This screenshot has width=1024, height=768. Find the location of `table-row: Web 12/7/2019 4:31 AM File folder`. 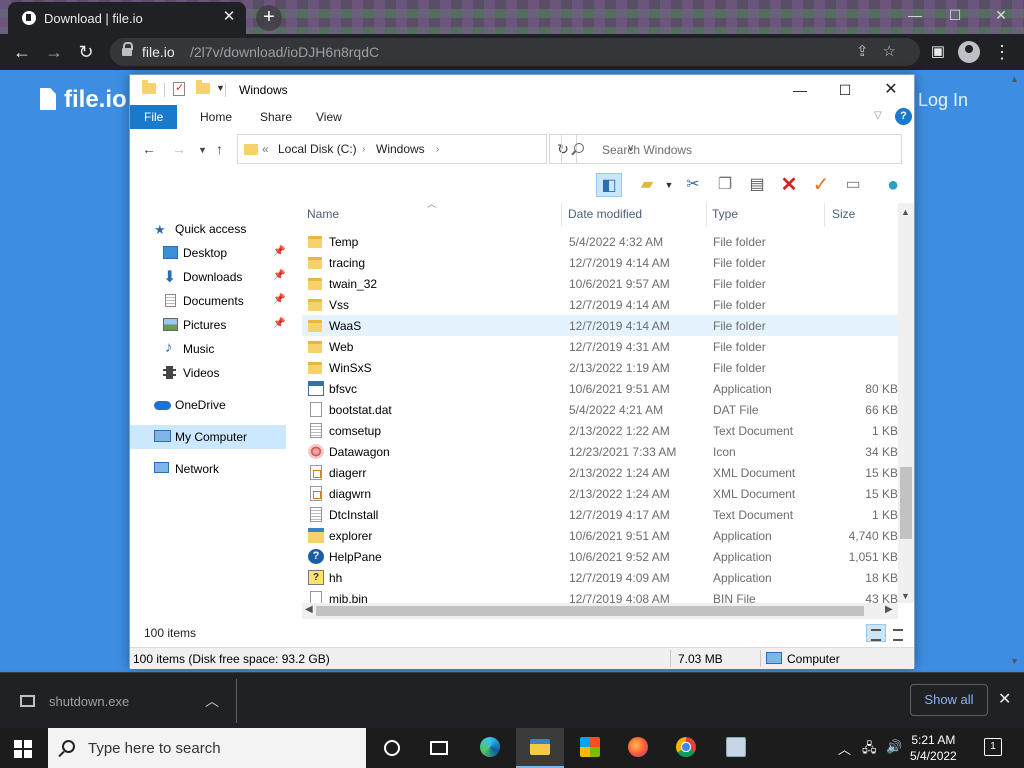

table-row: Web 12/7/2019 4:31 AM File folder is located at coordinates (600, 346).